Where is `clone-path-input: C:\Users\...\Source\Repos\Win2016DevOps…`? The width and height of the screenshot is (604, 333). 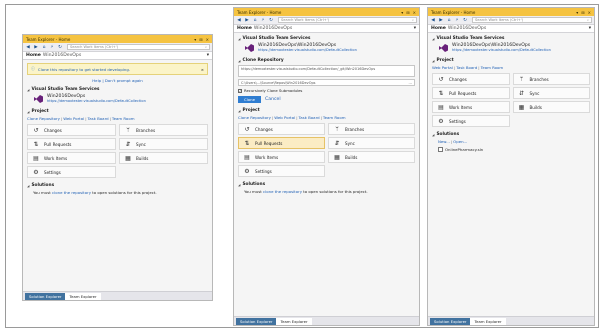 clone-path-input: C:\Users\...\Source\Repos\Win2016DevOps… is located at coordinates (326, 82).